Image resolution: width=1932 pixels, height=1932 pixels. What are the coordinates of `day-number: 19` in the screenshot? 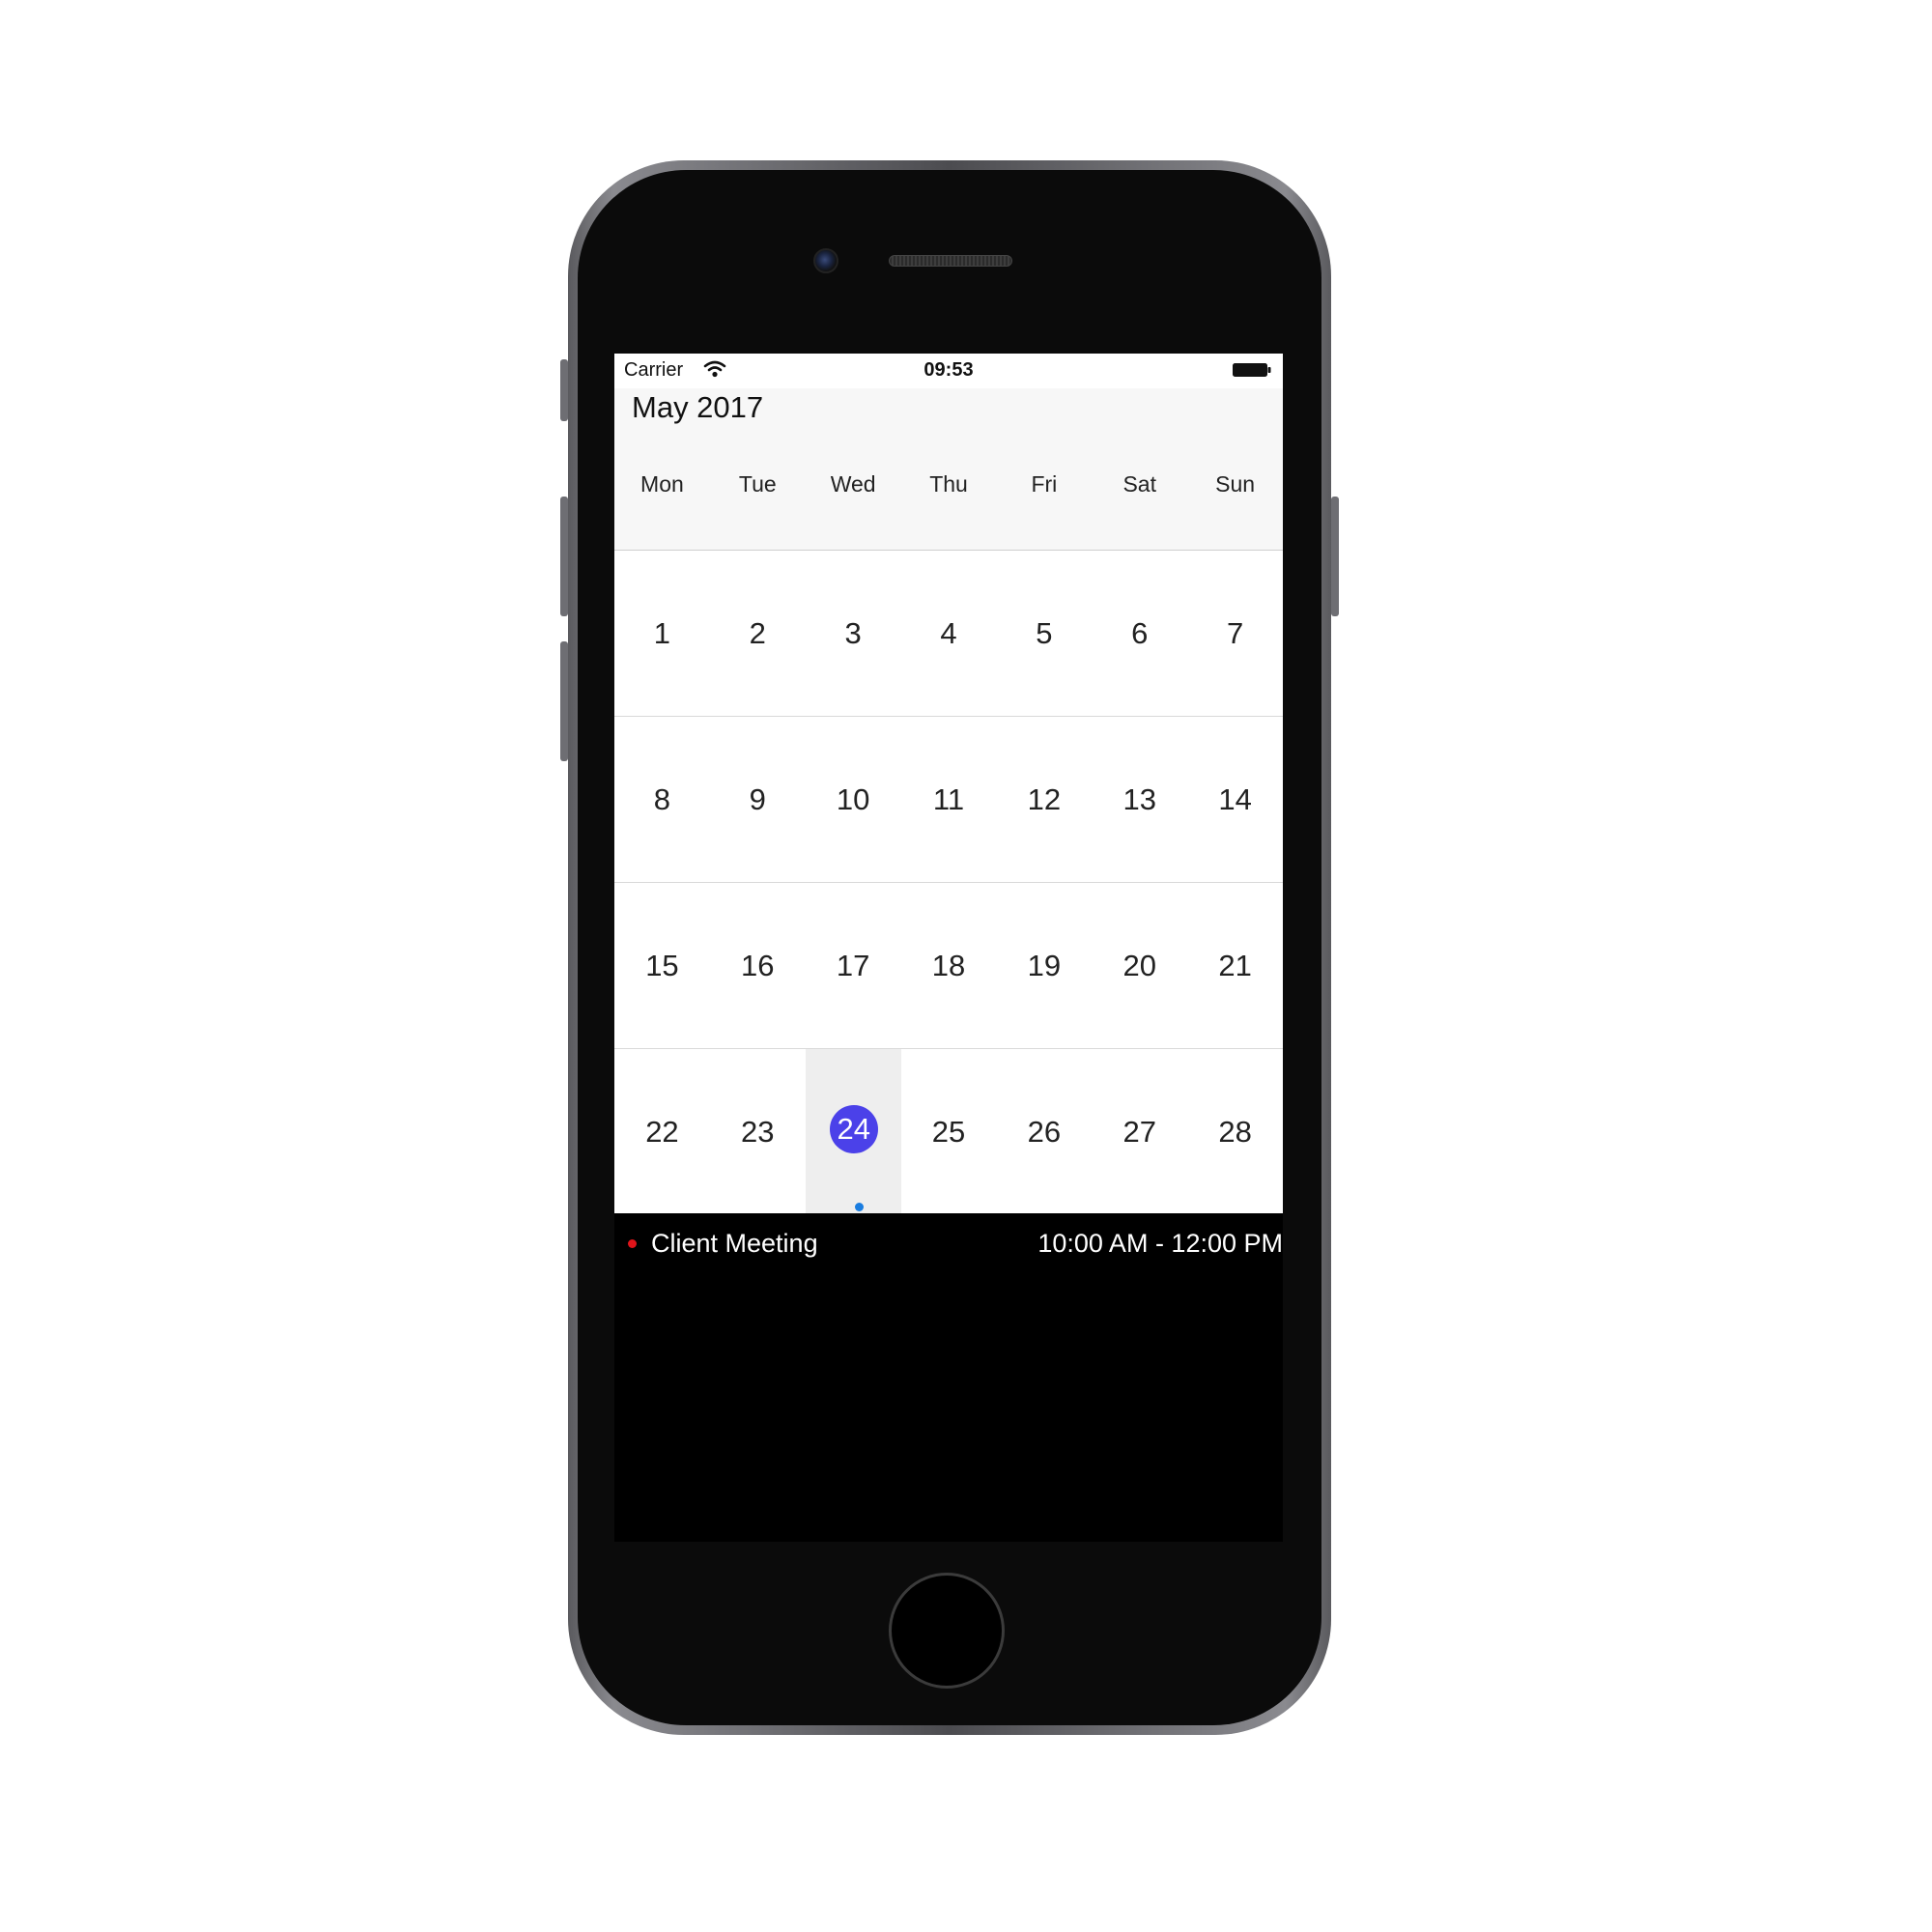 It's located at (1044, 965).